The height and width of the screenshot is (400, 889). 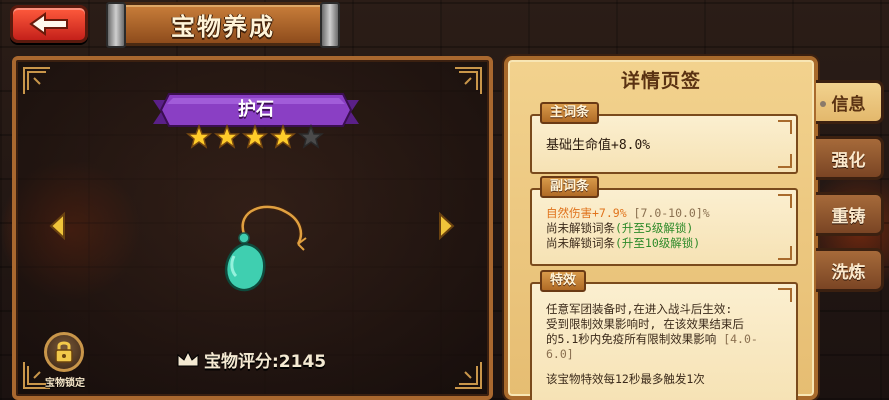 I want to click on effect-text-line: 6.0], so click(x=560, y=354).